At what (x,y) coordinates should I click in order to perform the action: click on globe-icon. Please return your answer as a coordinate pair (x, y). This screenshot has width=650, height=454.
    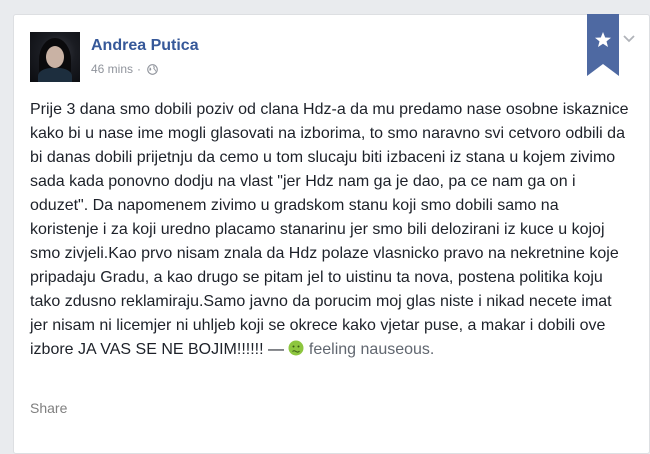
    Looking at the image, I should click on (152, 69).